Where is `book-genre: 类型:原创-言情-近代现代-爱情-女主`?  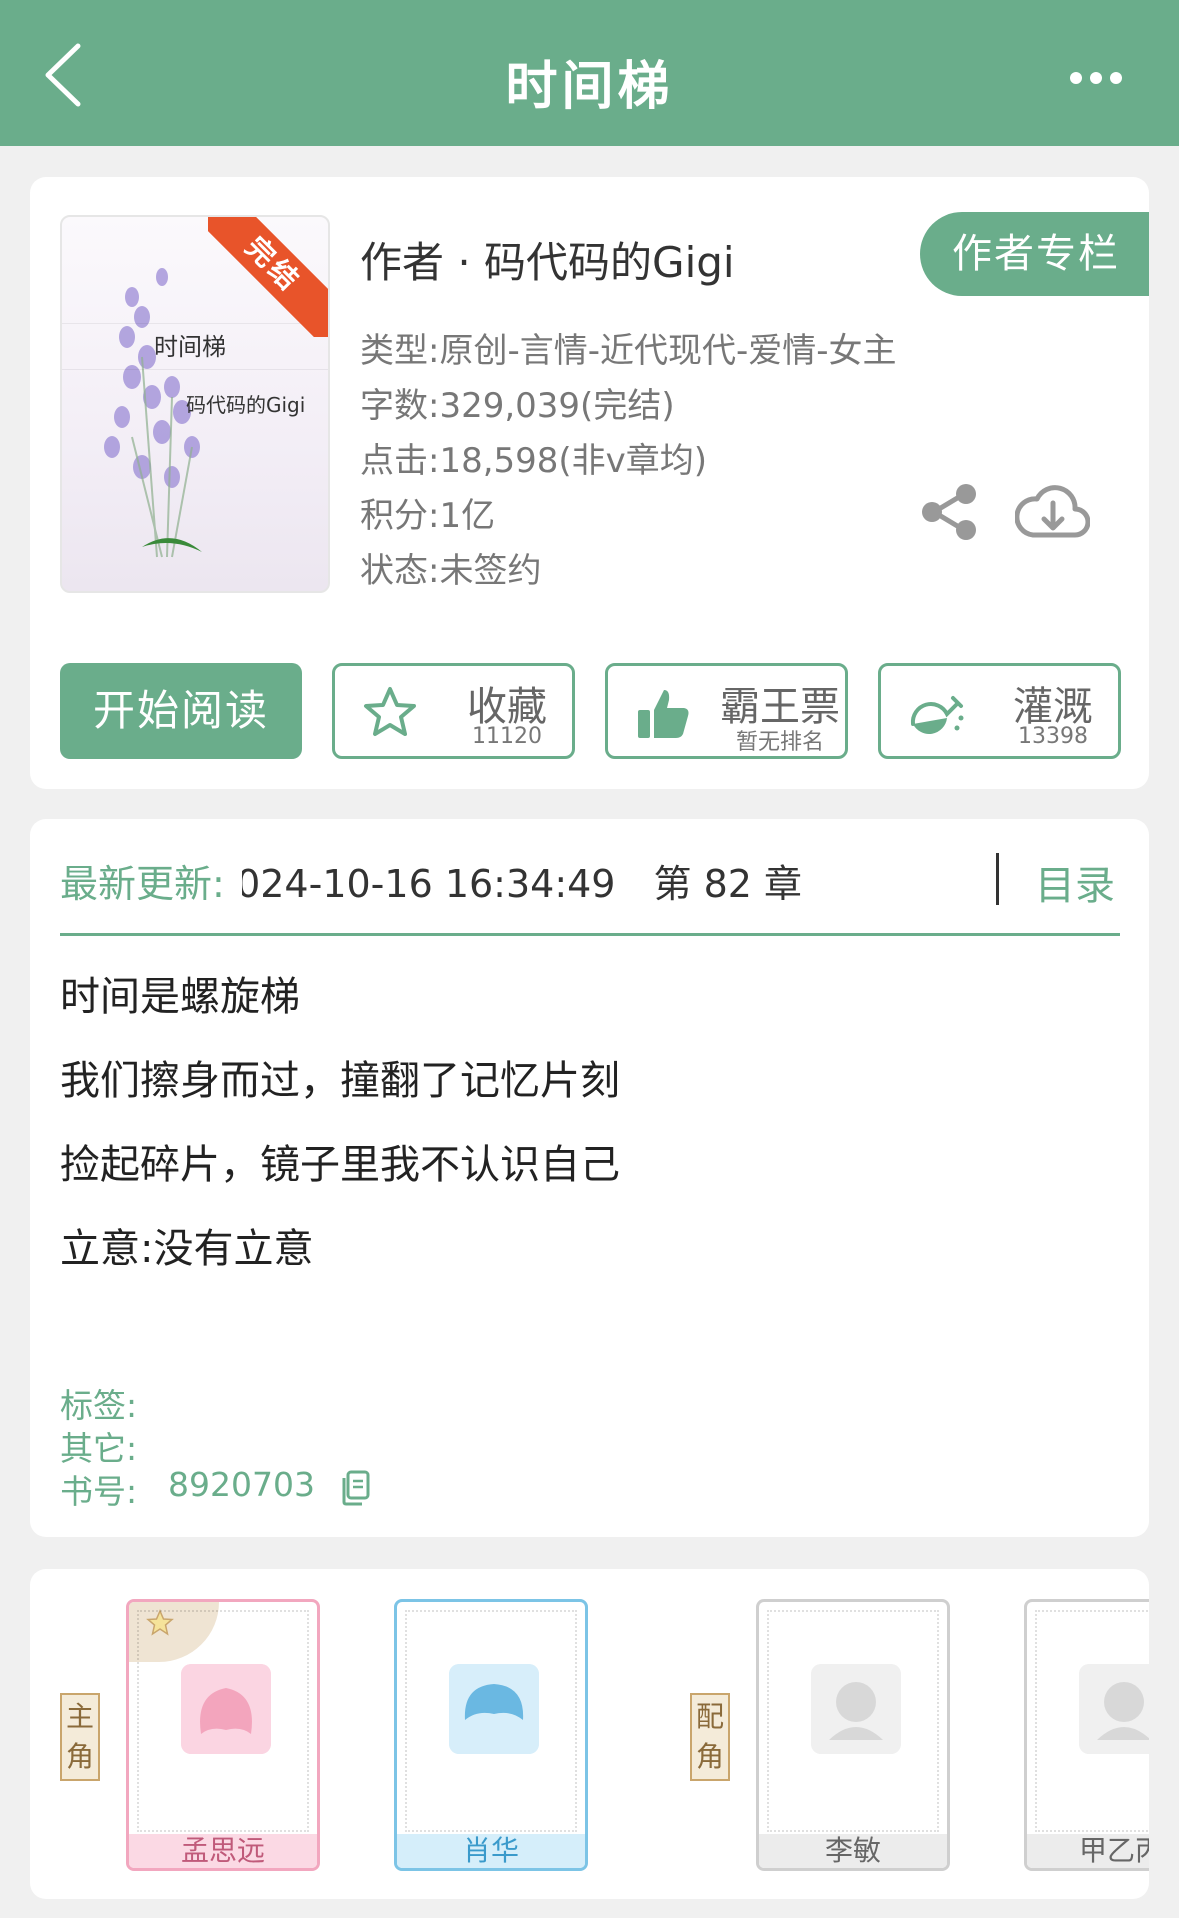
book-genre: 类型:原创-言情-近代现代-爱情-女主 is located at coordinates (628, 351).